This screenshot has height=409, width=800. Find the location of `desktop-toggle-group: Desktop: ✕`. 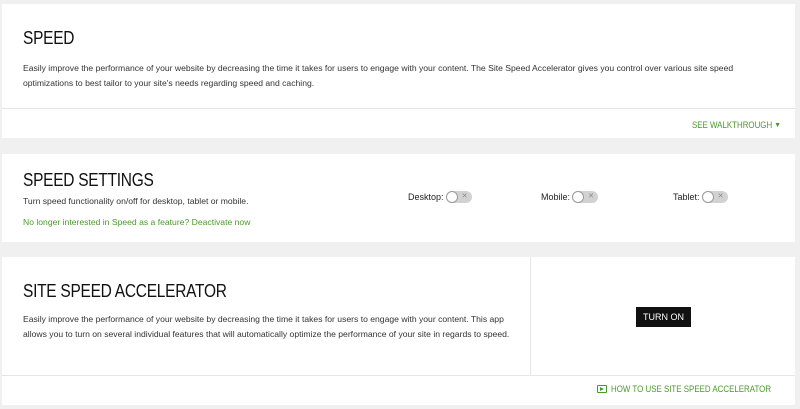

desktop-toggle-group: Desktop: ✕ is located at coordinates (440, 197).